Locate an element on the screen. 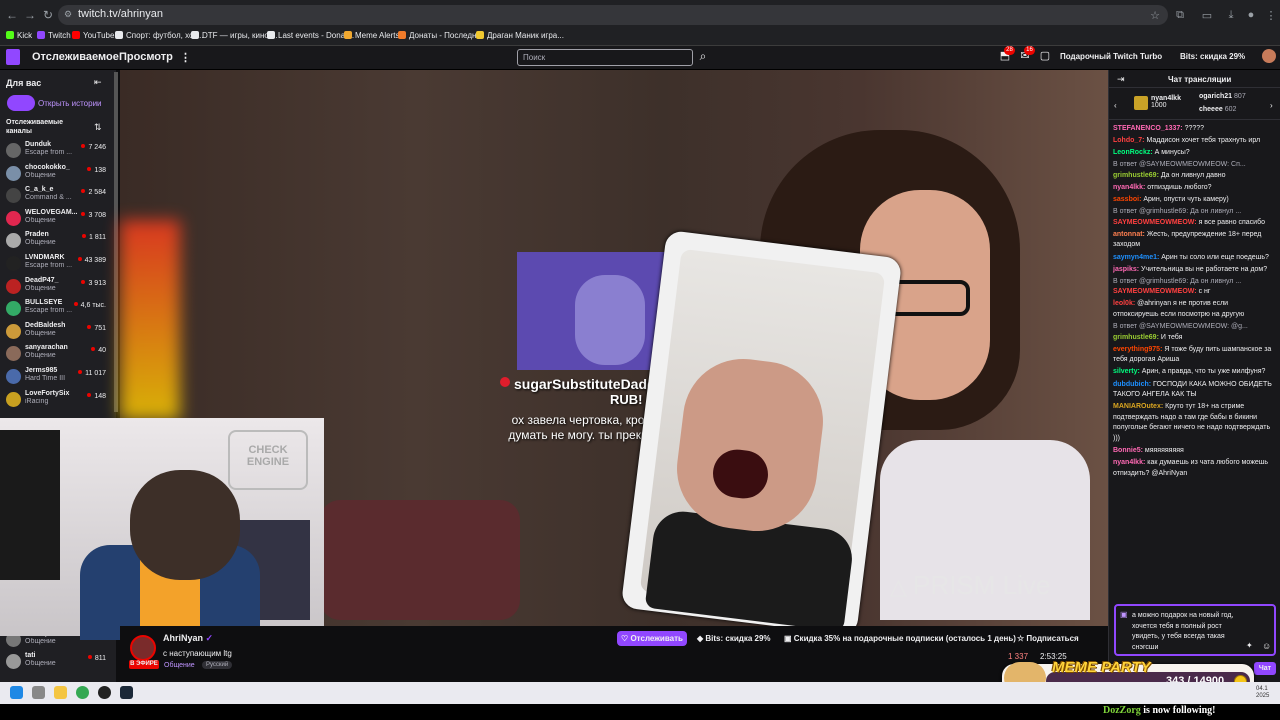 The width and height of the screenshot is (1280, 720). chat-send-button: Чат is located at coordinates (1265, 668).